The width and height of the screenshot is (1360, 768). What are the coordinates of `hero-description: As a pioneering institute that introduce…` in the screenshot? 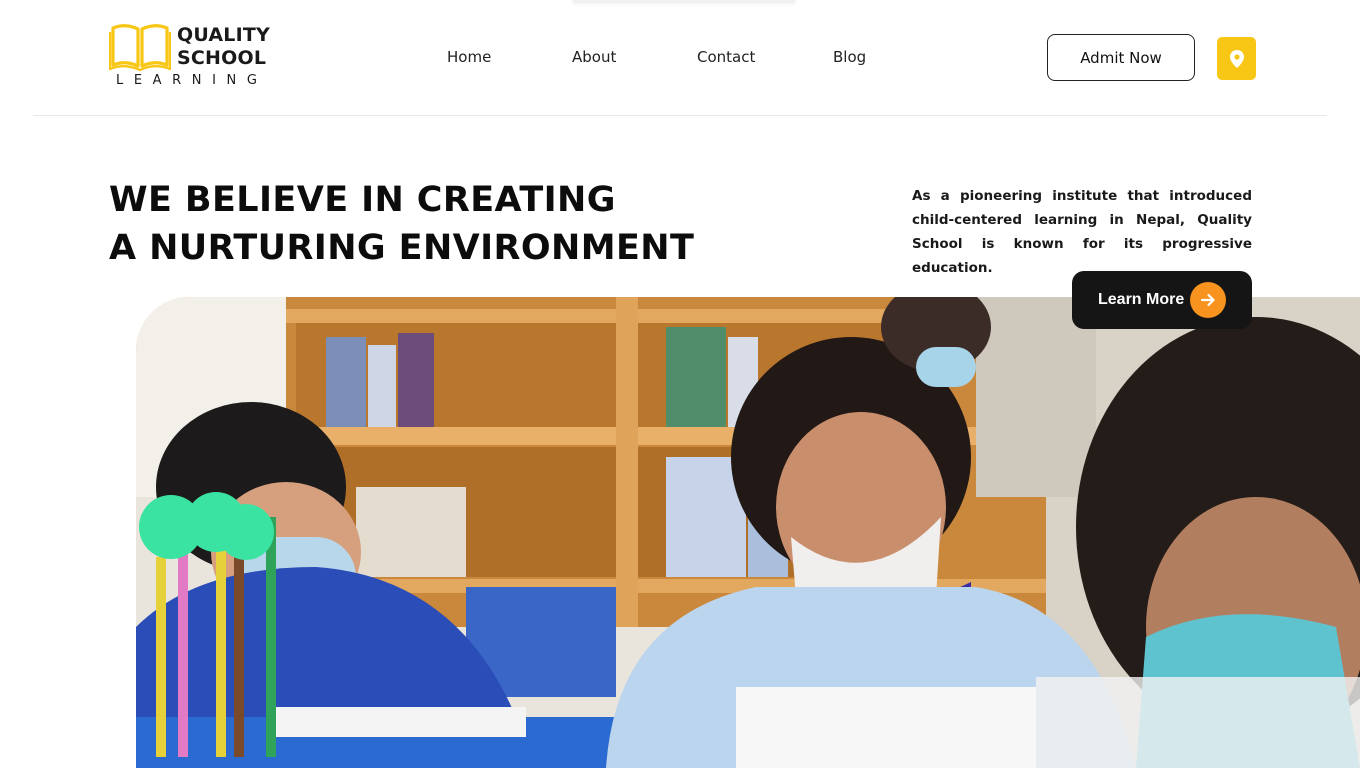 It's located at (1082, 232).